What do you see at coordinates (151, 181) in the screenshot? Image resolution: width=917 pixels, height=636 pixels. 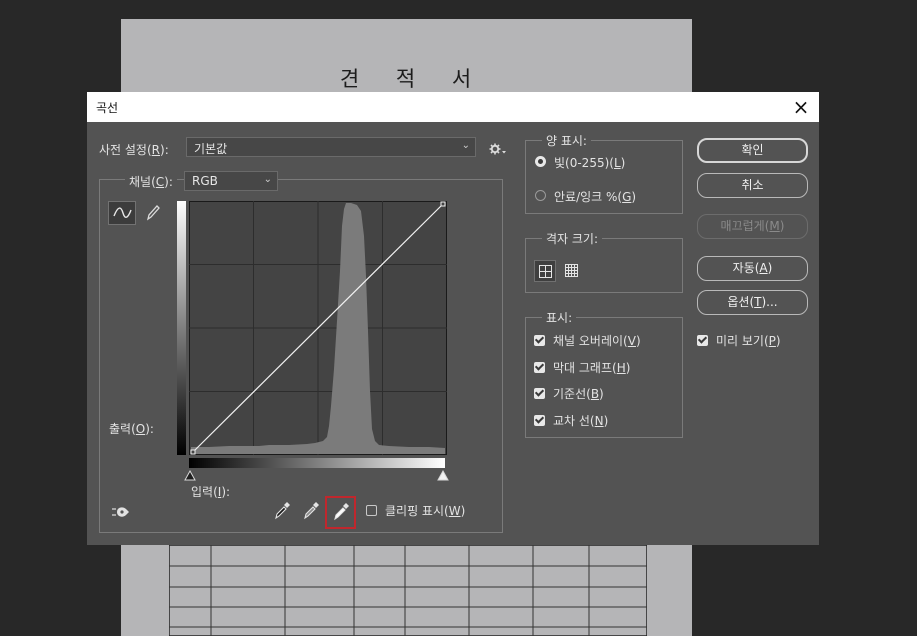 I see `channel-label: 채널(C):` at bounding box center [151, 181].